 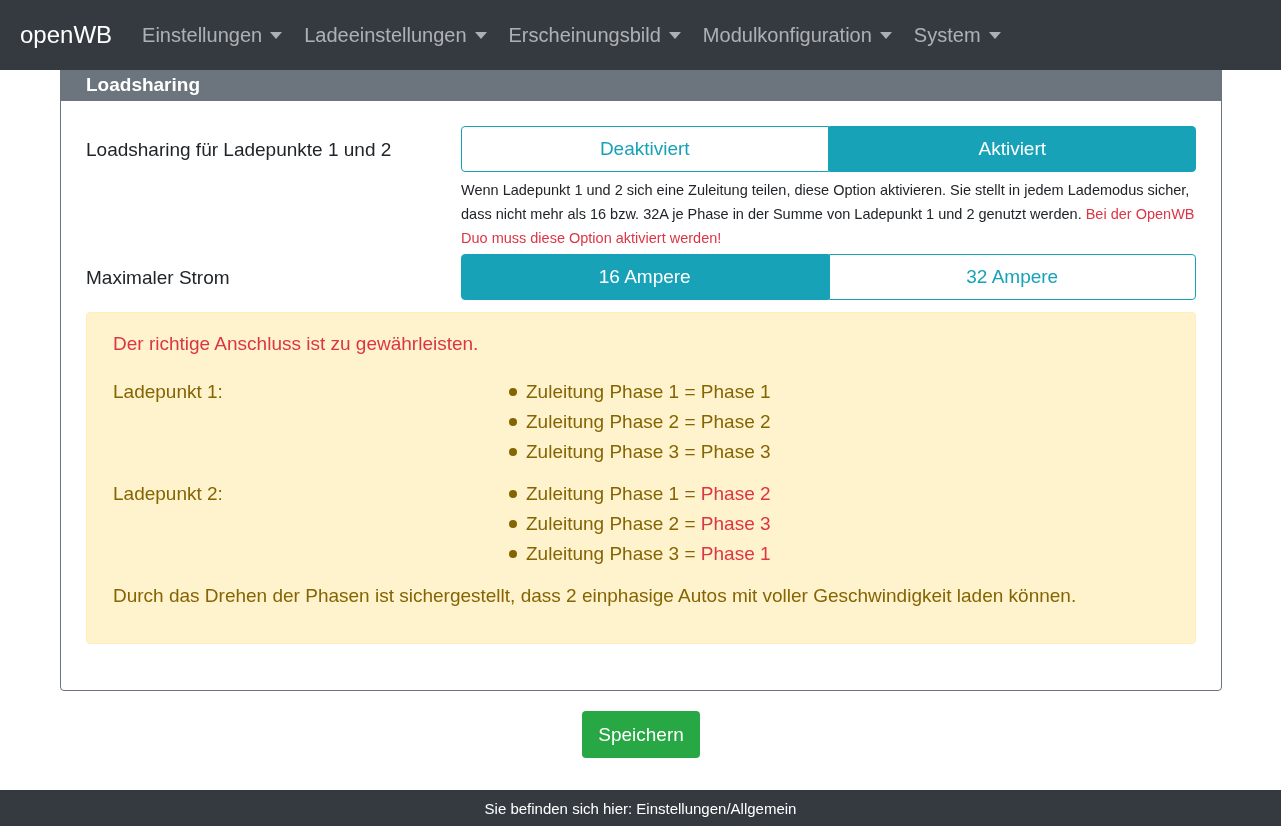 I want to click on phase-mapping: Zuleitung Phase 2 = Phase 3, so click(x=648, y=524).